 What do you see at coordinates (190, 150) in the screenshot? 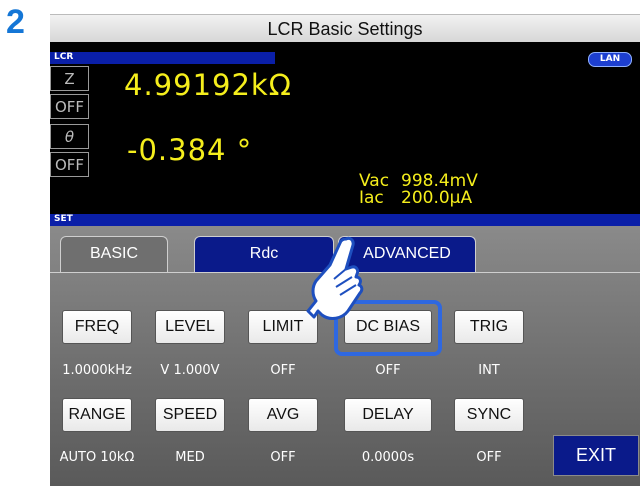
I see `secondary-value: -0.384 °` at bounding box center [190, 150].